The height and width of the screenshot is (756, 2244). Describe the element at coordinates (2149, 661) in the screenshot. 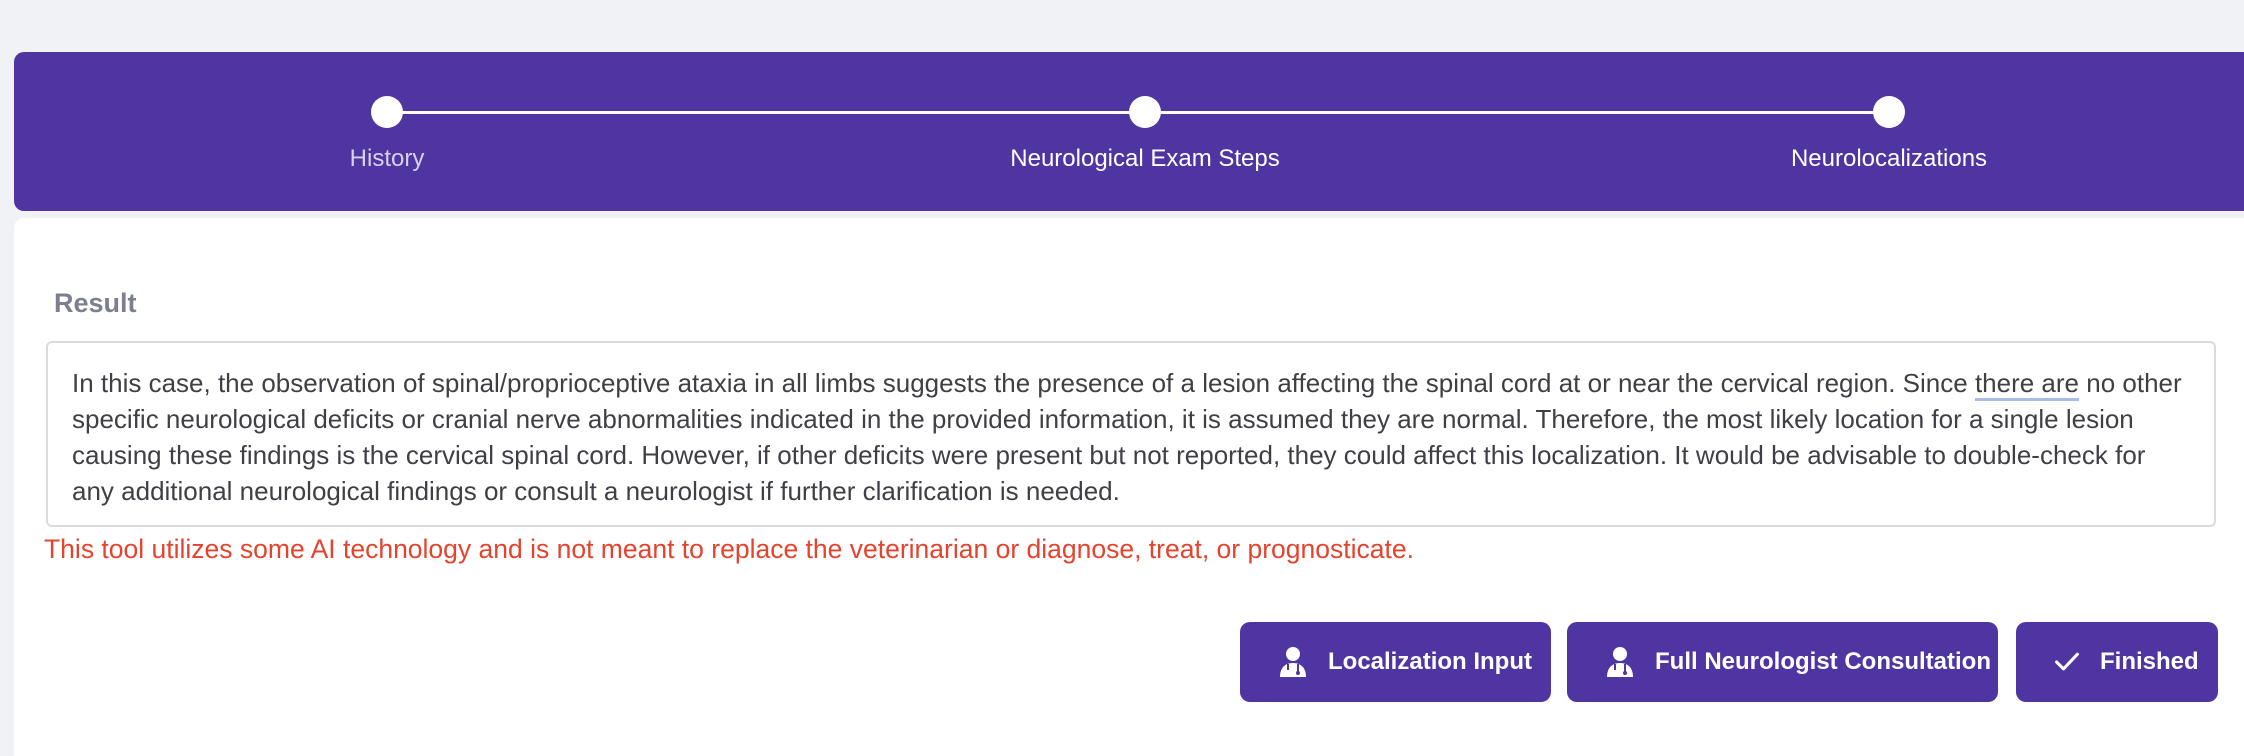

I see `finished-label: Finished` at that location.